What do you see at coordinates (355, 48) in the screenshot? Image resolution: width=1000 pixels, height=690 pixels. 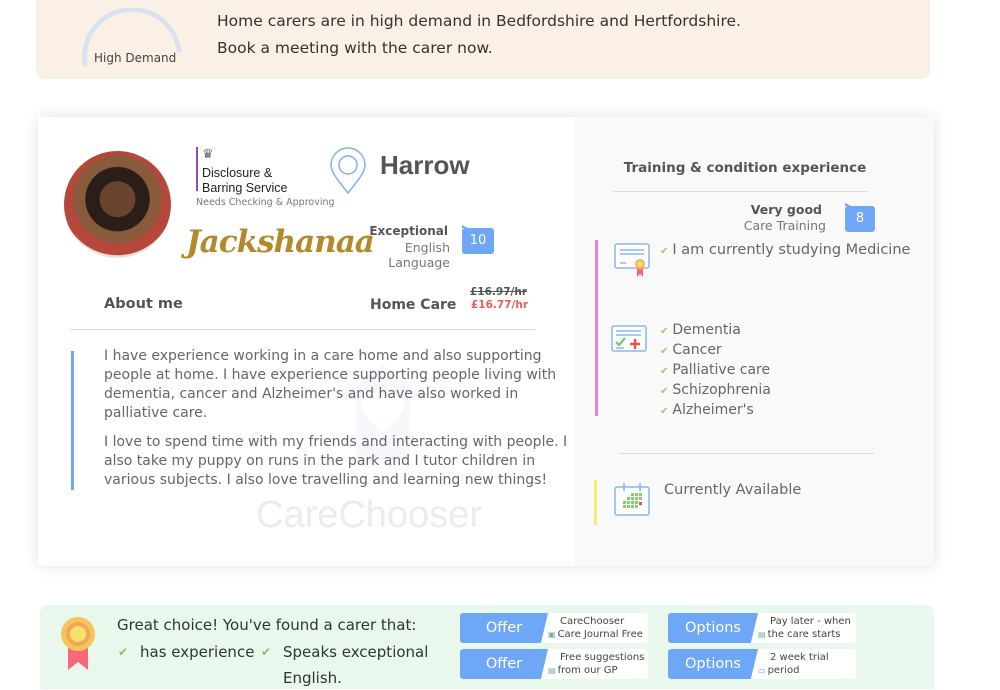 I see `banner-cta-text: Book a meeting with the carer now.` at bounding box center [355, 48].